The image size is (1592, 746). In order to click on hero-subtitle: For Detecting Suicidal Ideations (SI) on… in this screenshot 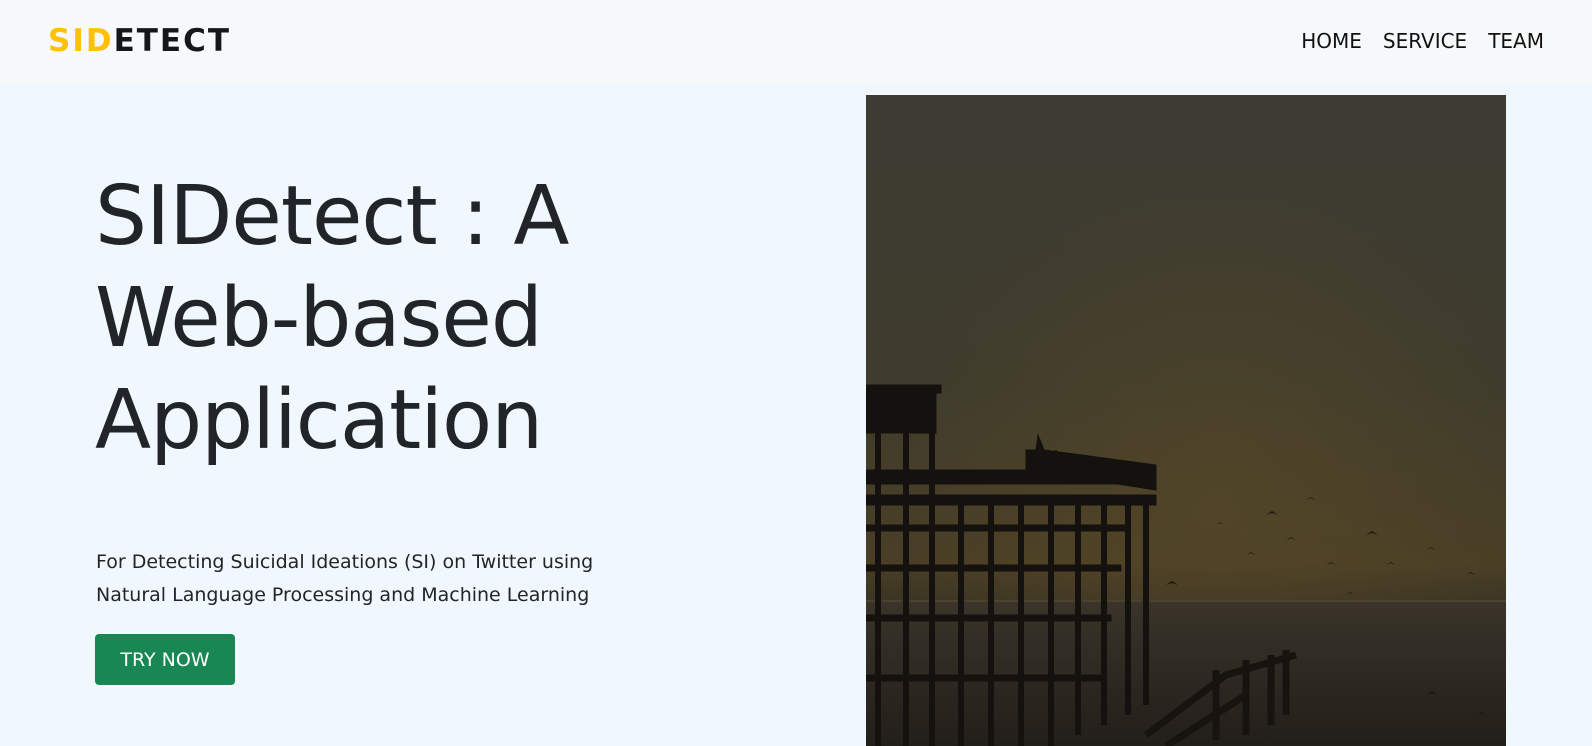, I will do `click(416, 579)`.